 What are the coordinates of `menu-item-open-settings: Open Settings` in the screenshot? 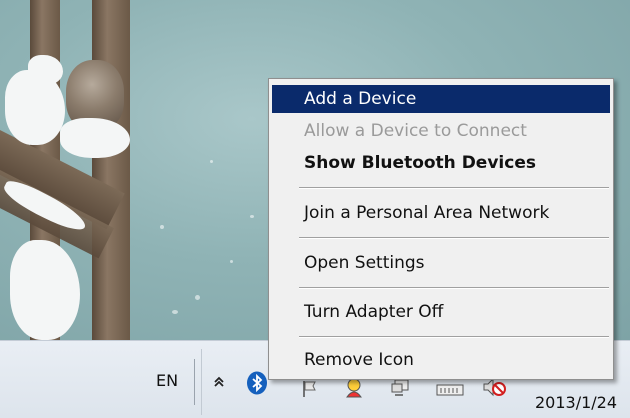 It's located at (441, 263).